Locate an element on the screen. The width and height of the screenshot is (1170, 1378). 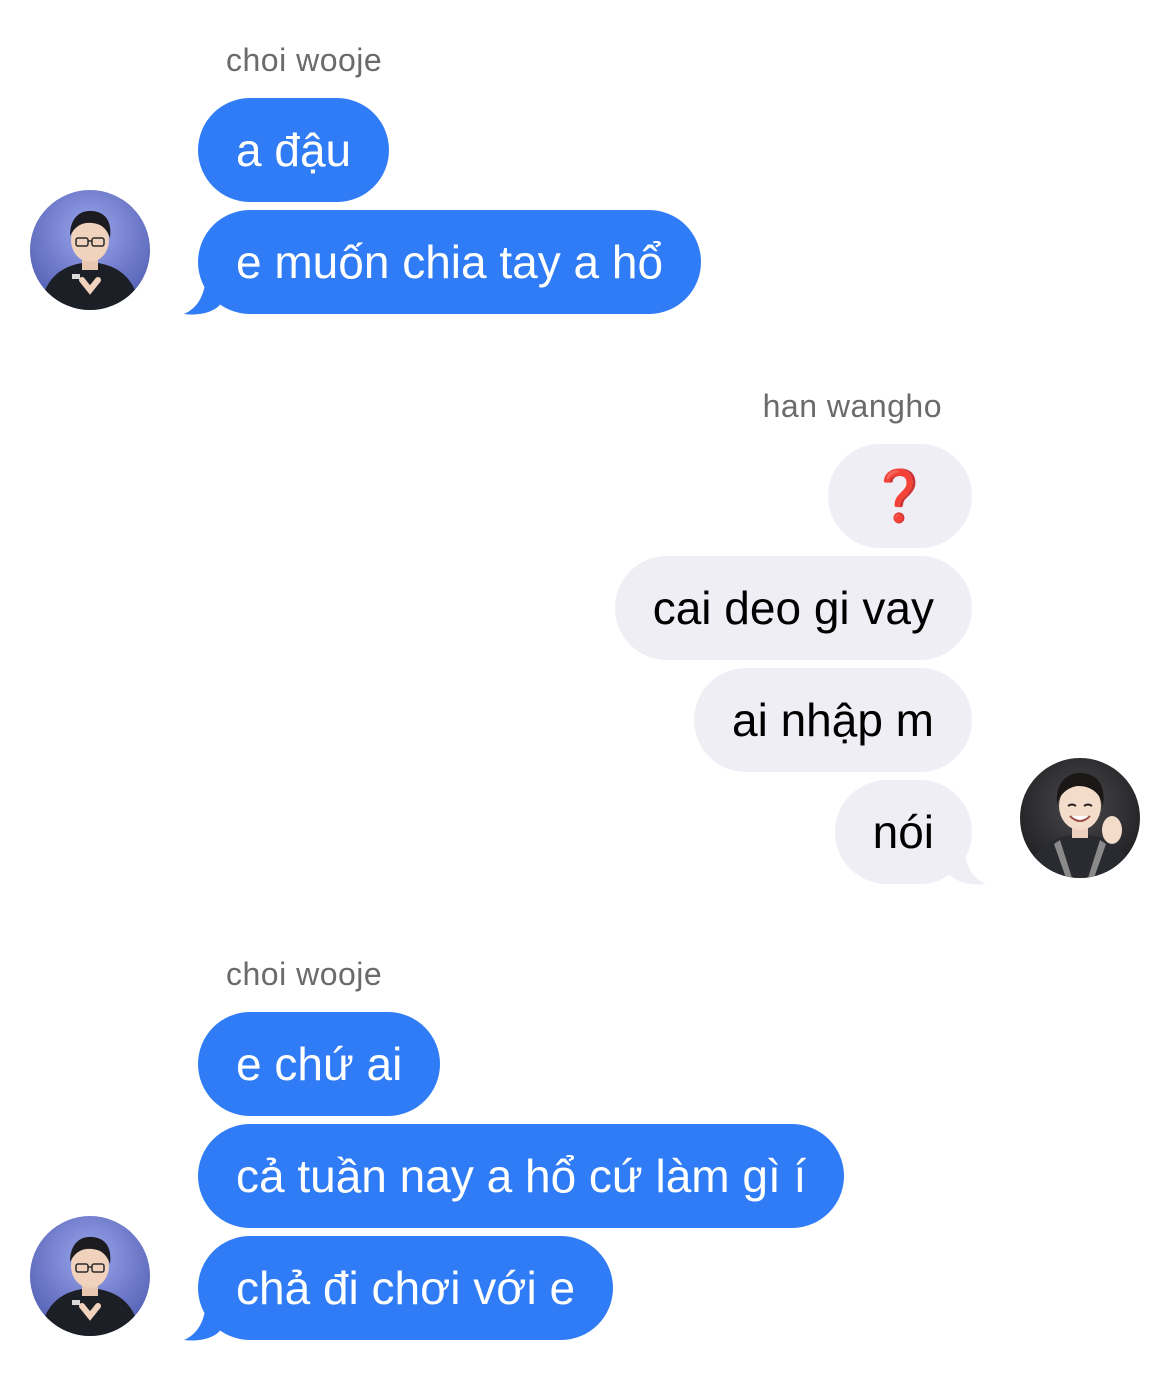
message-bubble-outgoing: ❓ is located at coordinates (900, 496).